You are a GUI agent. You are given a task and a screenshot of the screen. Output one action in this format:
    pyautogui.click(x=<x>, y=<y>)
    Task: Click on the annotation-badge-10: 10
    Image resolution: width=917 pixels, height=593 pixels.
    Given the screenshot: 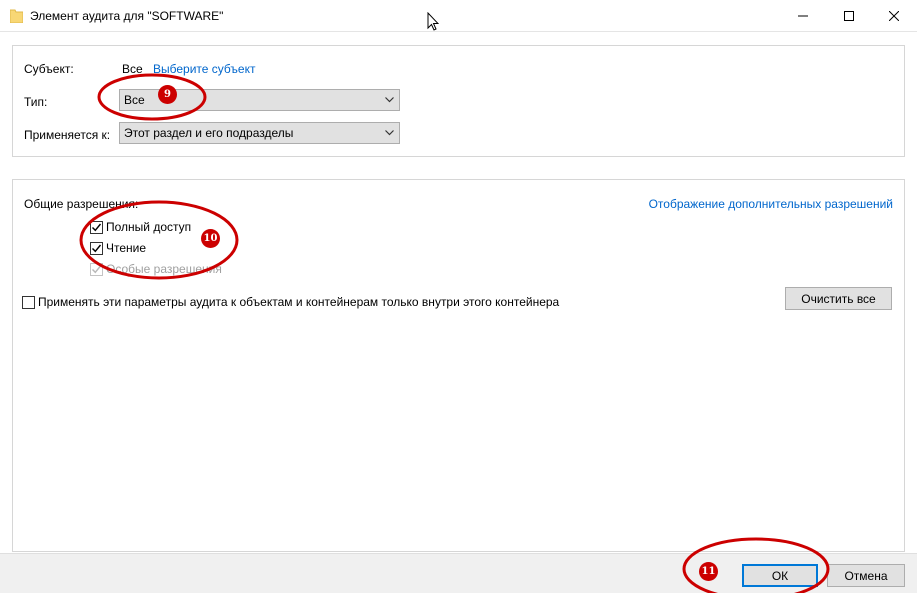 What is the action you would take?
    pyautogui.click(x=210, y=238)
    